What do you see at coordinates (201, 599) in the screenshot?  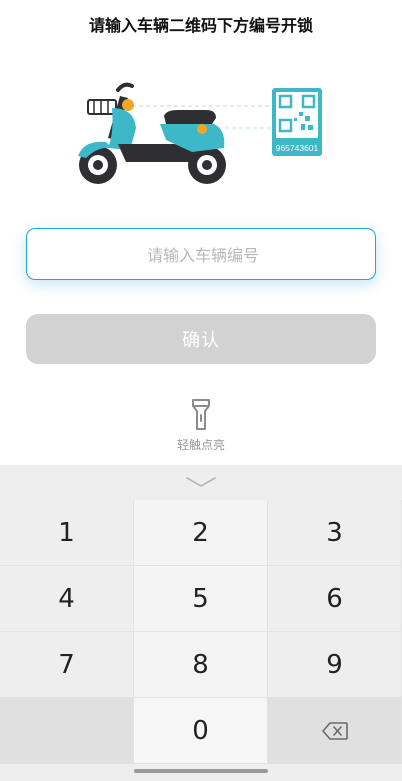 I see `key-5: 5` at bounding box center [201, 599].